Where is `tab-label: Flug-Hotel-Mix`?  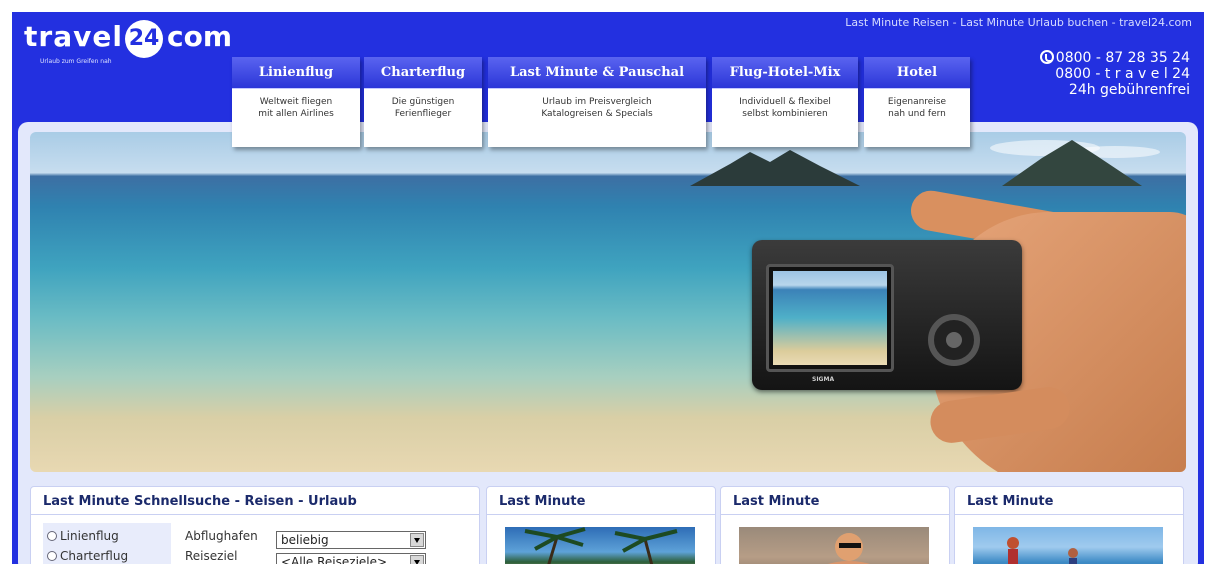
tab-label: Flug-Hotel-Mix is located at coordinates (785, 73).